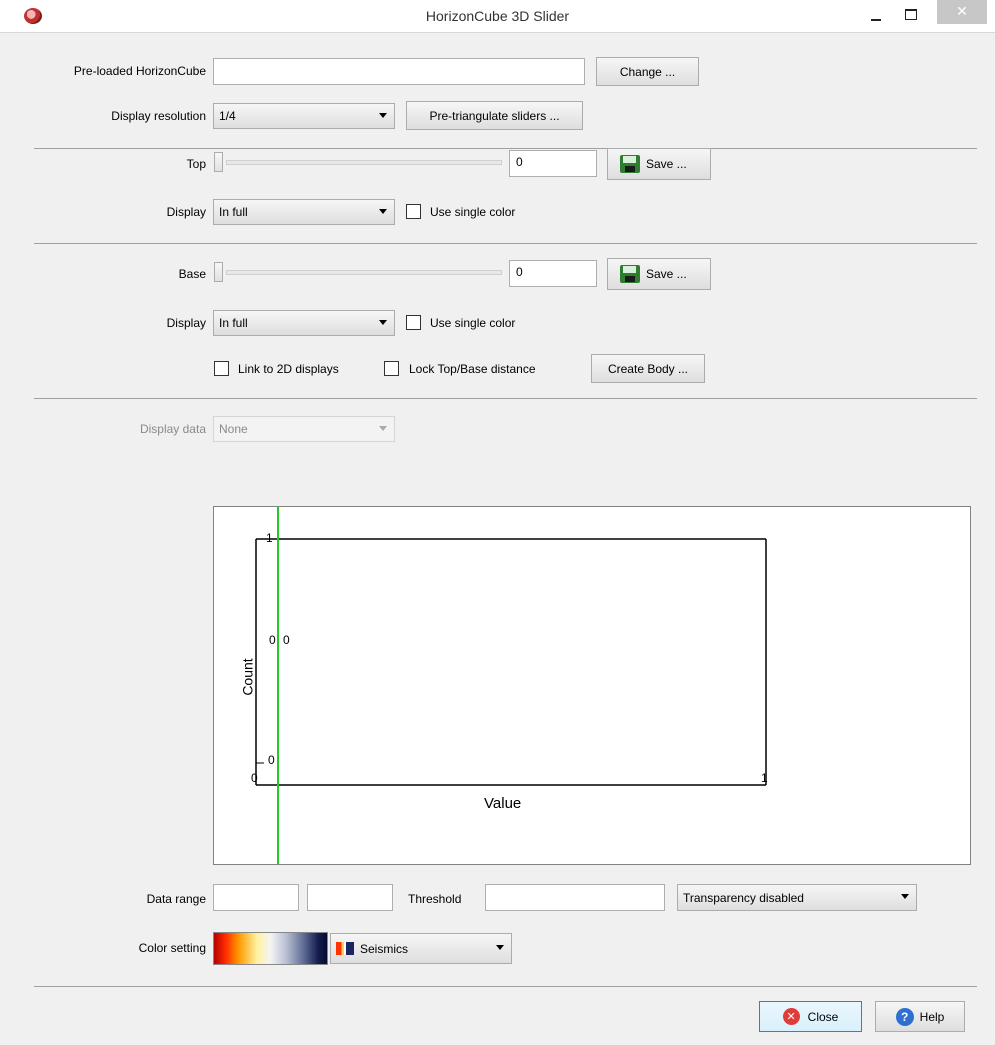  Describe the element at coordinates (345, 948) in the screenshot. I see `seismics-colortable-icon` at that location.